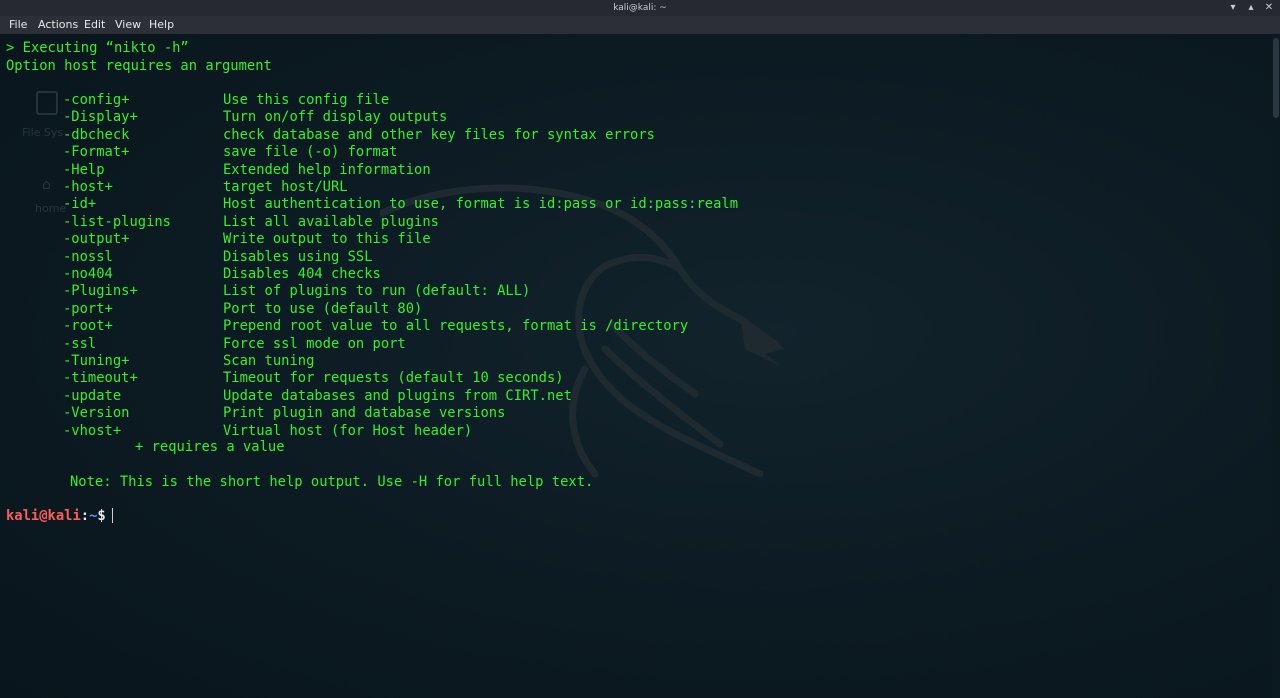 The height and width of the screenshot is (698, 1280). Describe the element at coordinates (500, 170) in the screenshot. I see `option-row: -Help Extended help information` at that location.